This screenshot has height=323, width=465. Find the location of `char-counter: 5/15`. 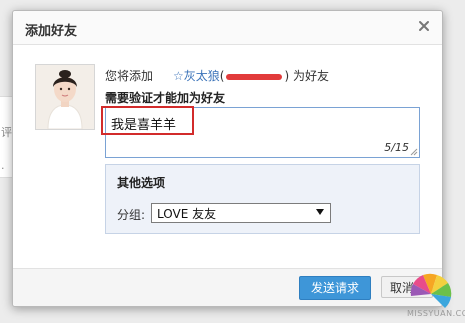

char-counter: 5/15 is located at coordinates (396, 147).